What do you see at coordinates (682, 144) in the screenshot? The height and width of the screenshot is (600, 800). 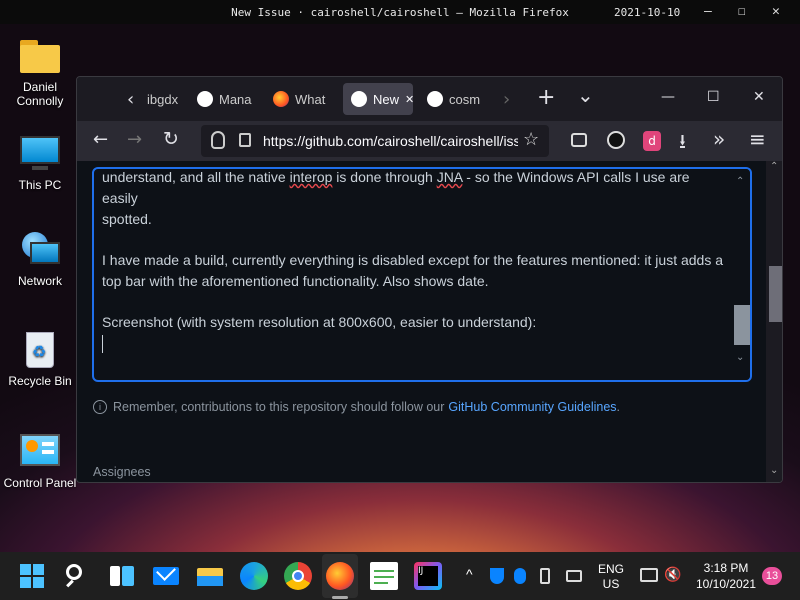 I see `downloads-icon: ⭳` at bounding box center [682, 144].